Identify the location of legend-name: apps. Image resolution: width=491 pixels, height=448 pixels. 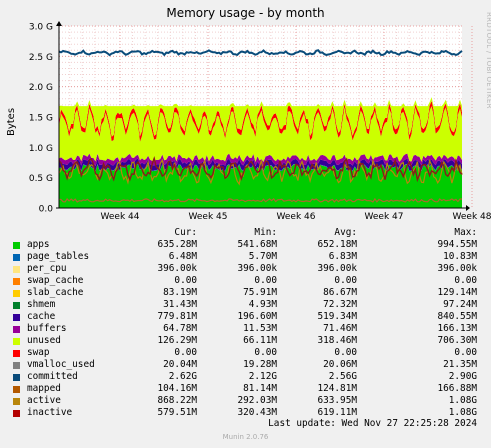
(38, 244).